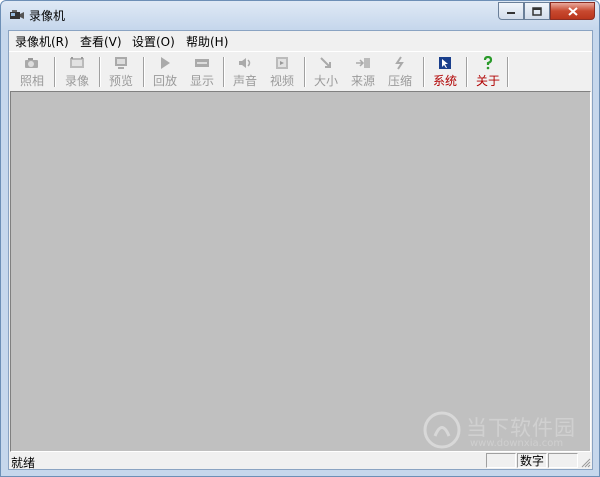 Image resolution: width=600 pixels, height=477 pixels. I want to click on title-bar: 录像机, so click(300, 15).